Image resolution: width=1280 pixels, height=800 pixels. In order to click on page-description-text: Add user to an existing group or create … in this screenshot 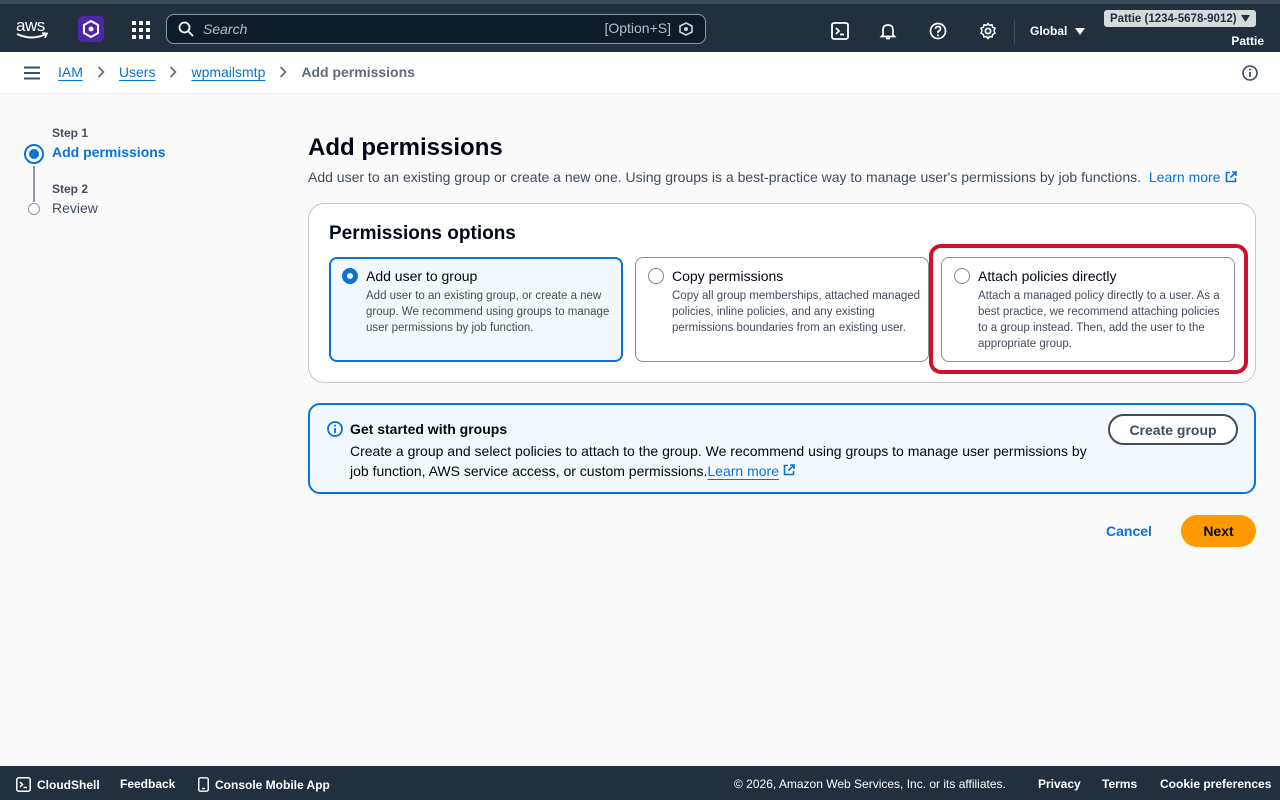, I will do `click(724, 177)`.